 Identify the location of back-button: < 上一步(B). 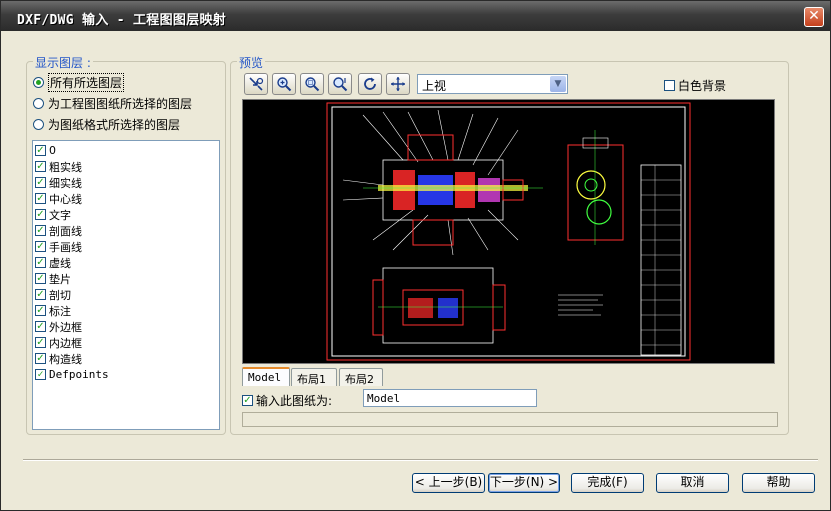
(448, 483).